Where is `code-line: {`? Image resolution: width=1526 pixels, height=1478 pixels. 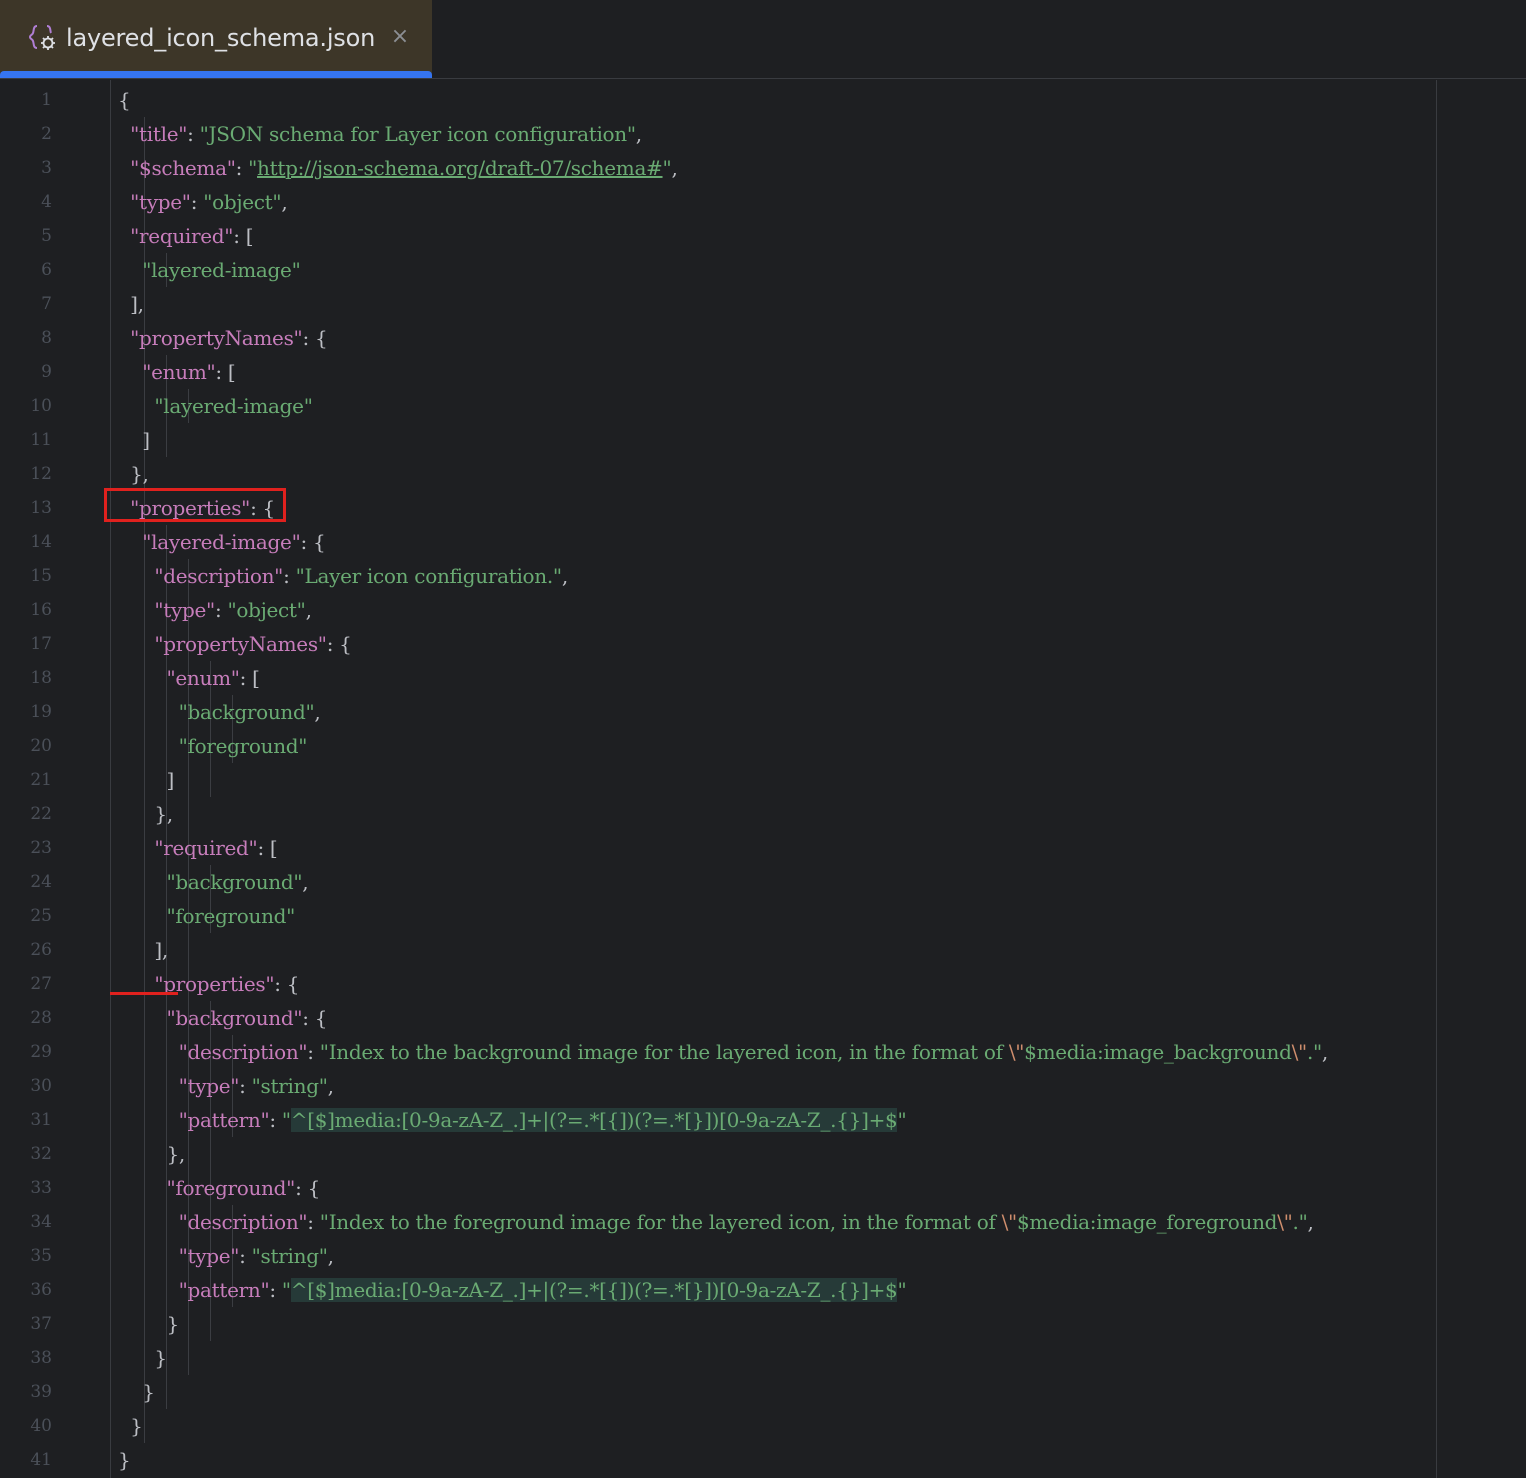
code-line: { is located at coordinates (124, 100).